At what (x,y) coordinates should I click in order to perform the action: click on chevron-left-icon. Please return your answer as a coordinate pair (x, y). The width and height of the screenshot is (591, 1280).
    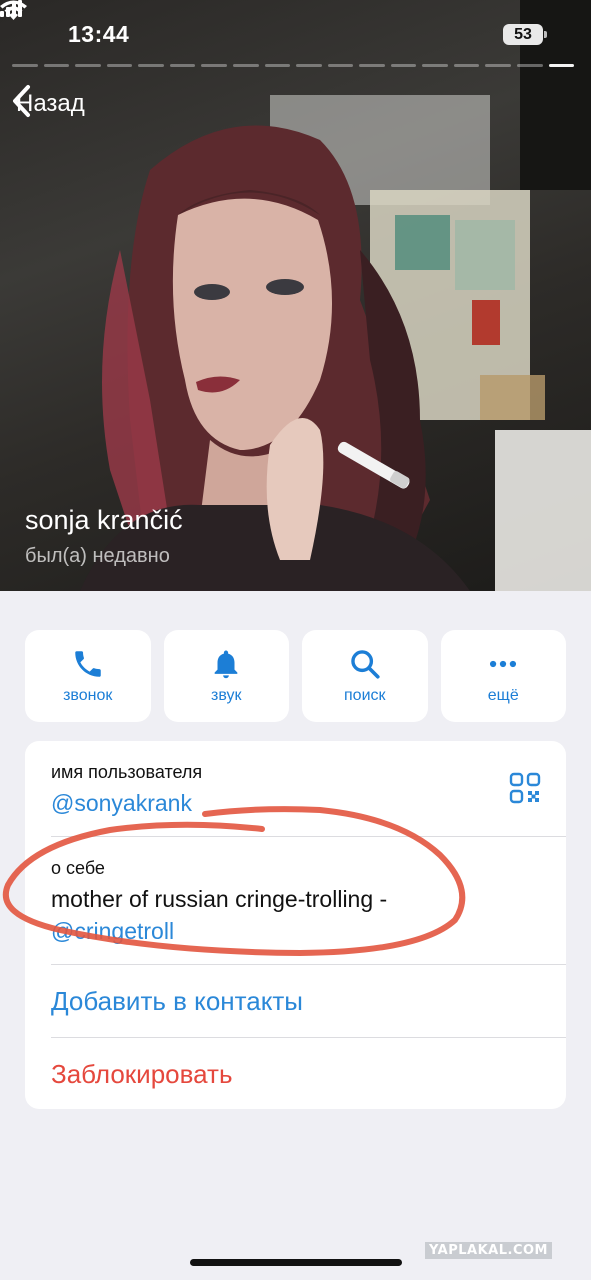
    Looking at the image, I should click on (21, 101).